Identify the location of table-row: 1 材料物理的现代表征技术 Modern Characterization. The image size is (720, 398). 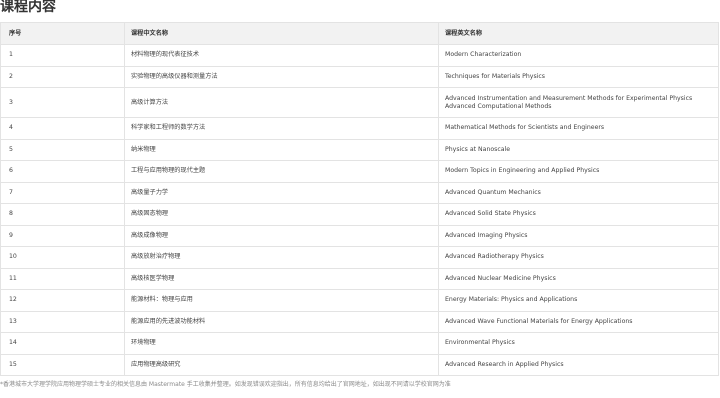
(359, 55).